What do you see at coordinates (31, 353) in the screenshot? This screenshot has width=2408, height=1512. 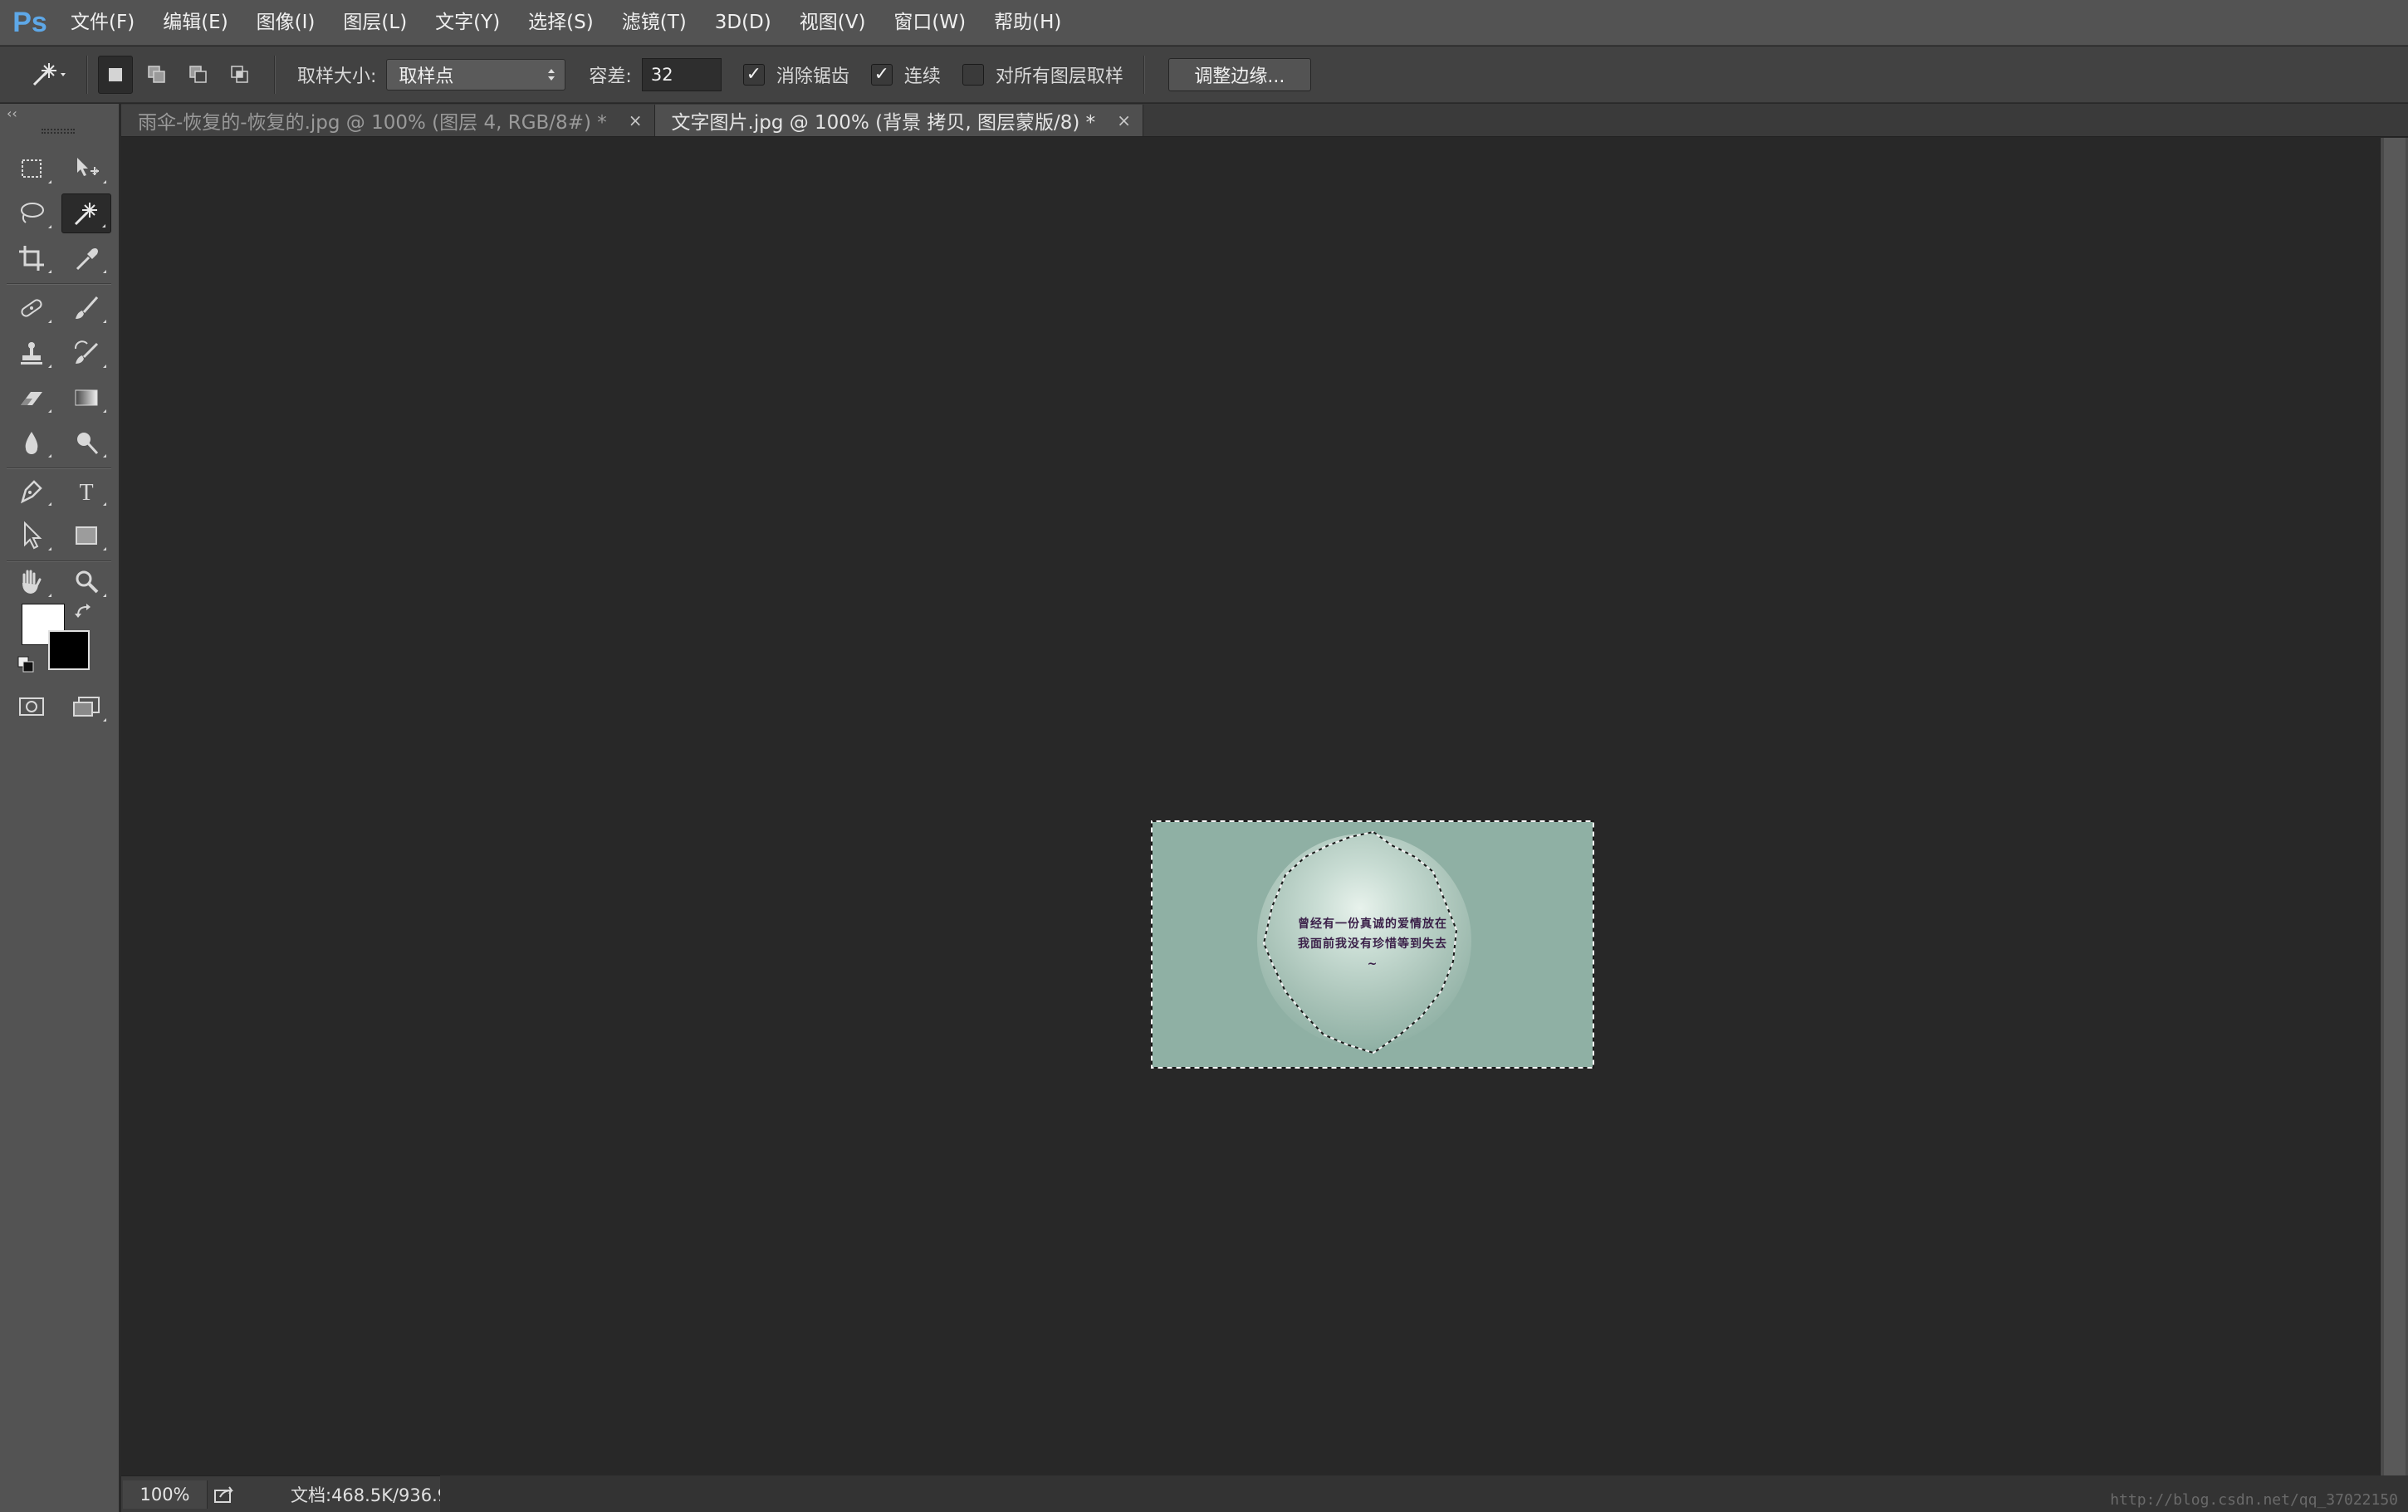 I see `clone-stamp-tool` at bounding box center [31, 353].